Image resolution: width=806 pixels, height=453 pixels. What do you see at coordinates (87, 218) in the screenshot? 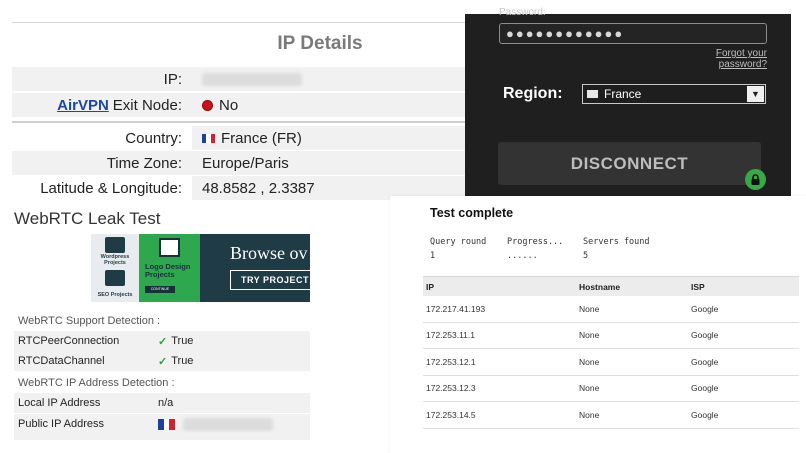
I see `webrtc-title: WebRTC Leak Test` at bounding box center [87, 218].